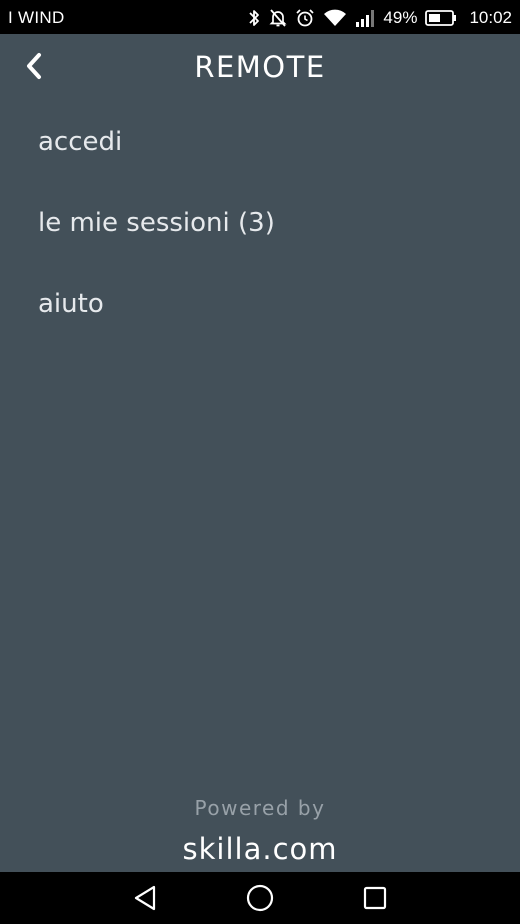 The image size is (520, 924). I want to click on status-bar: I WIND 49% 10:02, so click(260, 17).